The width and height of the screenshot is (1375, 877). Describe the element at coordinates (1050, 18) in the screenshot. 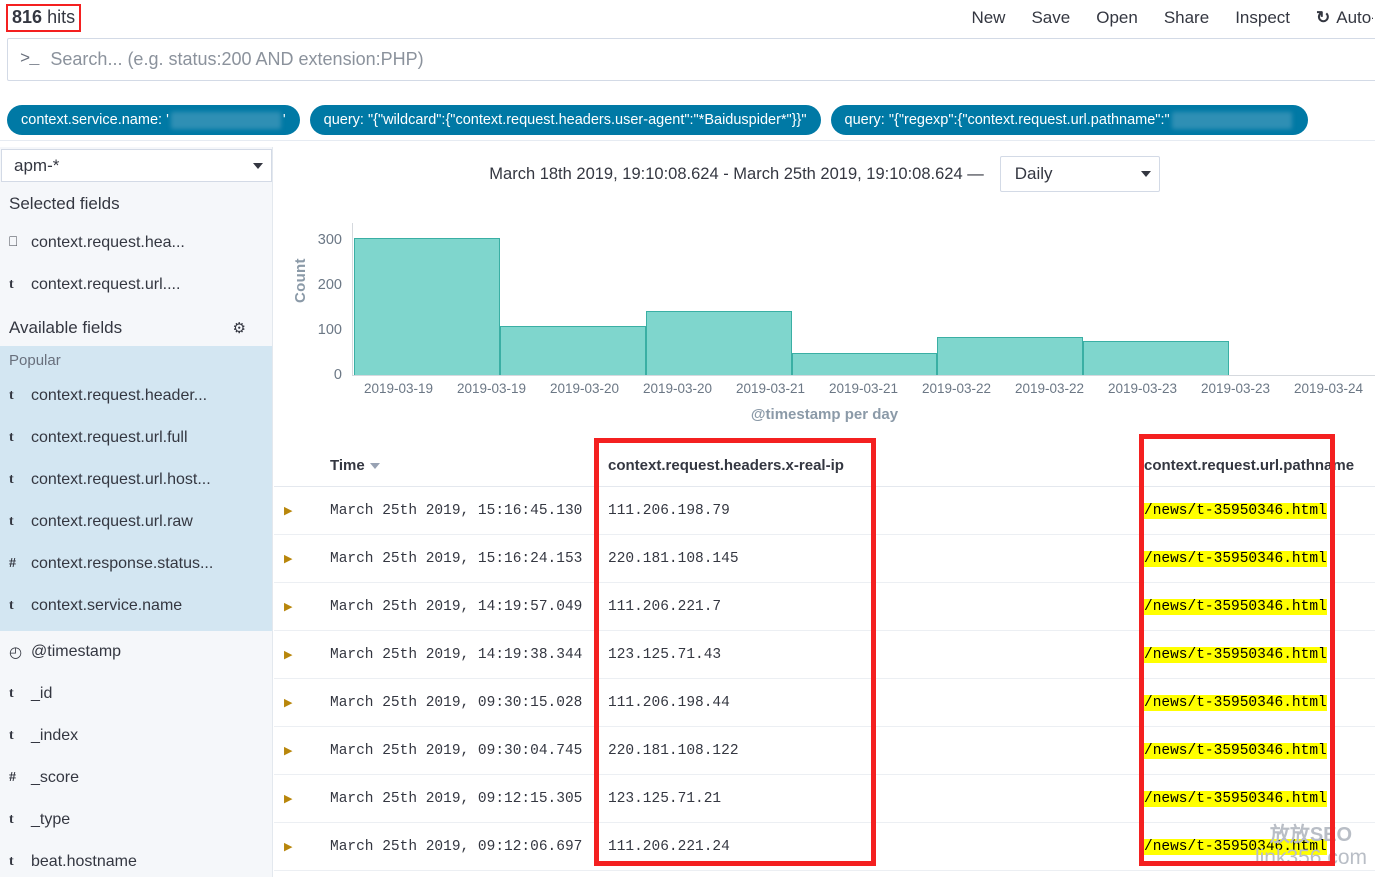

I see `nav-save-button: Save` at that location.